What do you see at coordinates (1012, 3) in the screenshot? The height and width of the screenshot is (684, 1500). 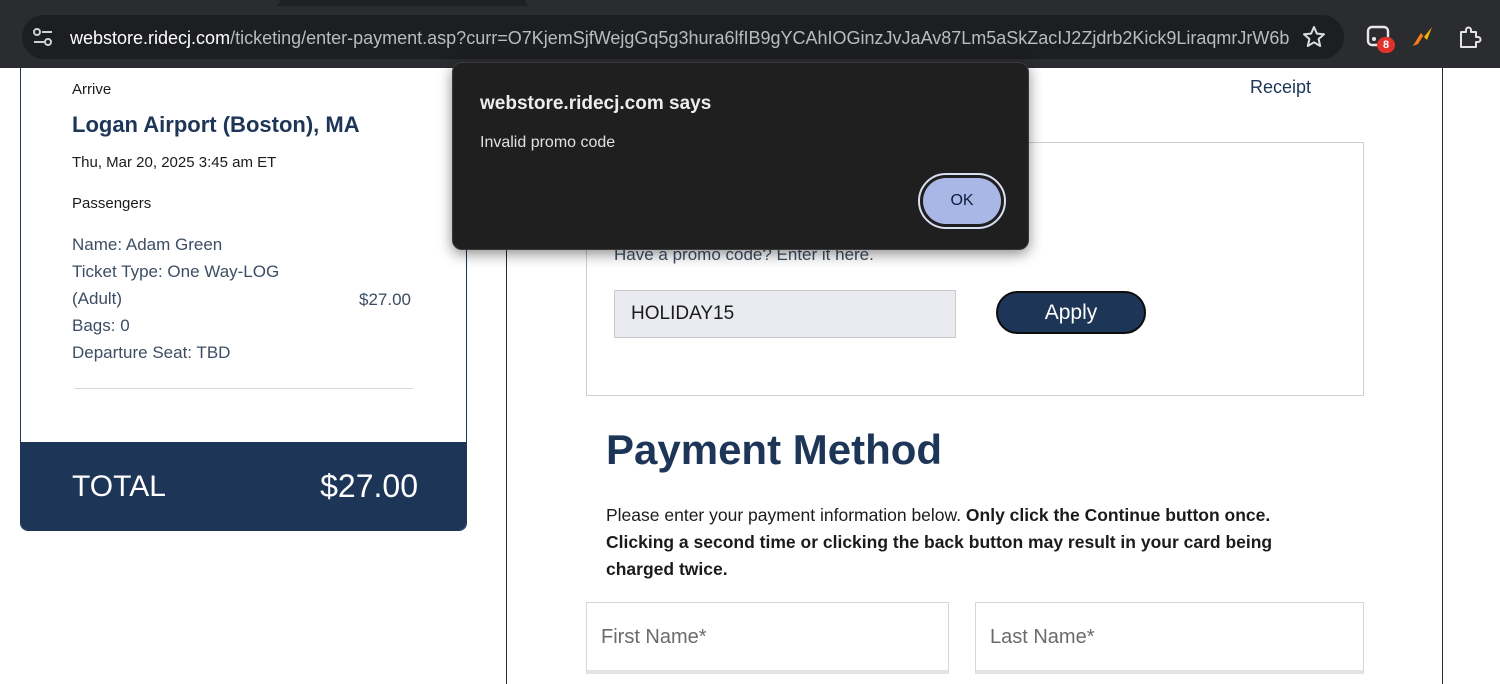 I see `tab-strip-right` at bounding box center [1012, 3].